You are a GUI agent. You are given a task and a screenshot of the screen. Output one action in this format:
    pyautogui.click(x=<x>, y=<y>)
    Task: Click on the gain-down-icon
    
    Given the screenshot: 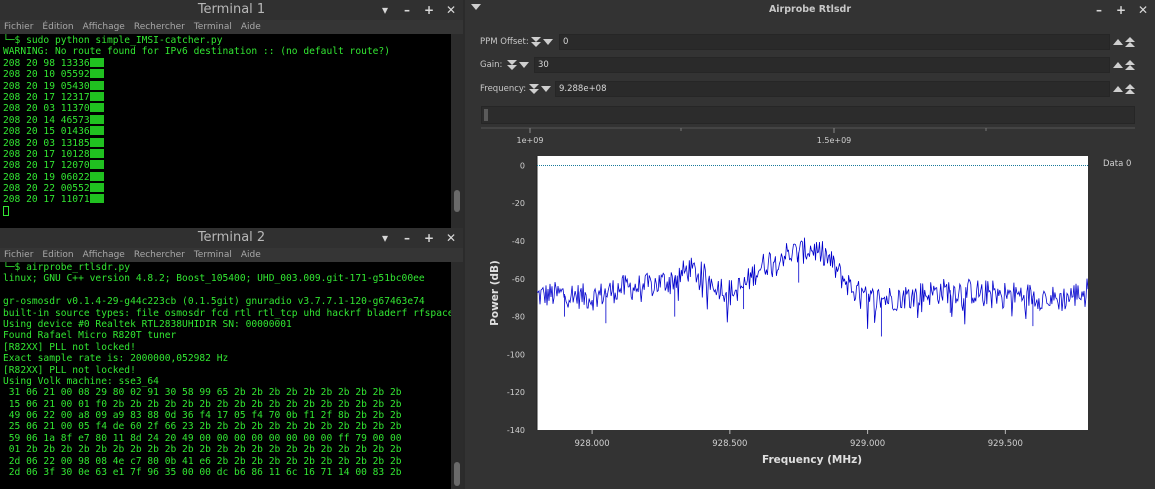 What is the action you would take?
    pyautogui.click(x=524, y=65)
    